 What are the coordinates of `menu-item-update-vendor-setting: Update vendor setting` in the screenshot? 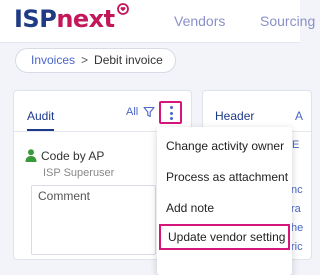 It's located at (224, 237).